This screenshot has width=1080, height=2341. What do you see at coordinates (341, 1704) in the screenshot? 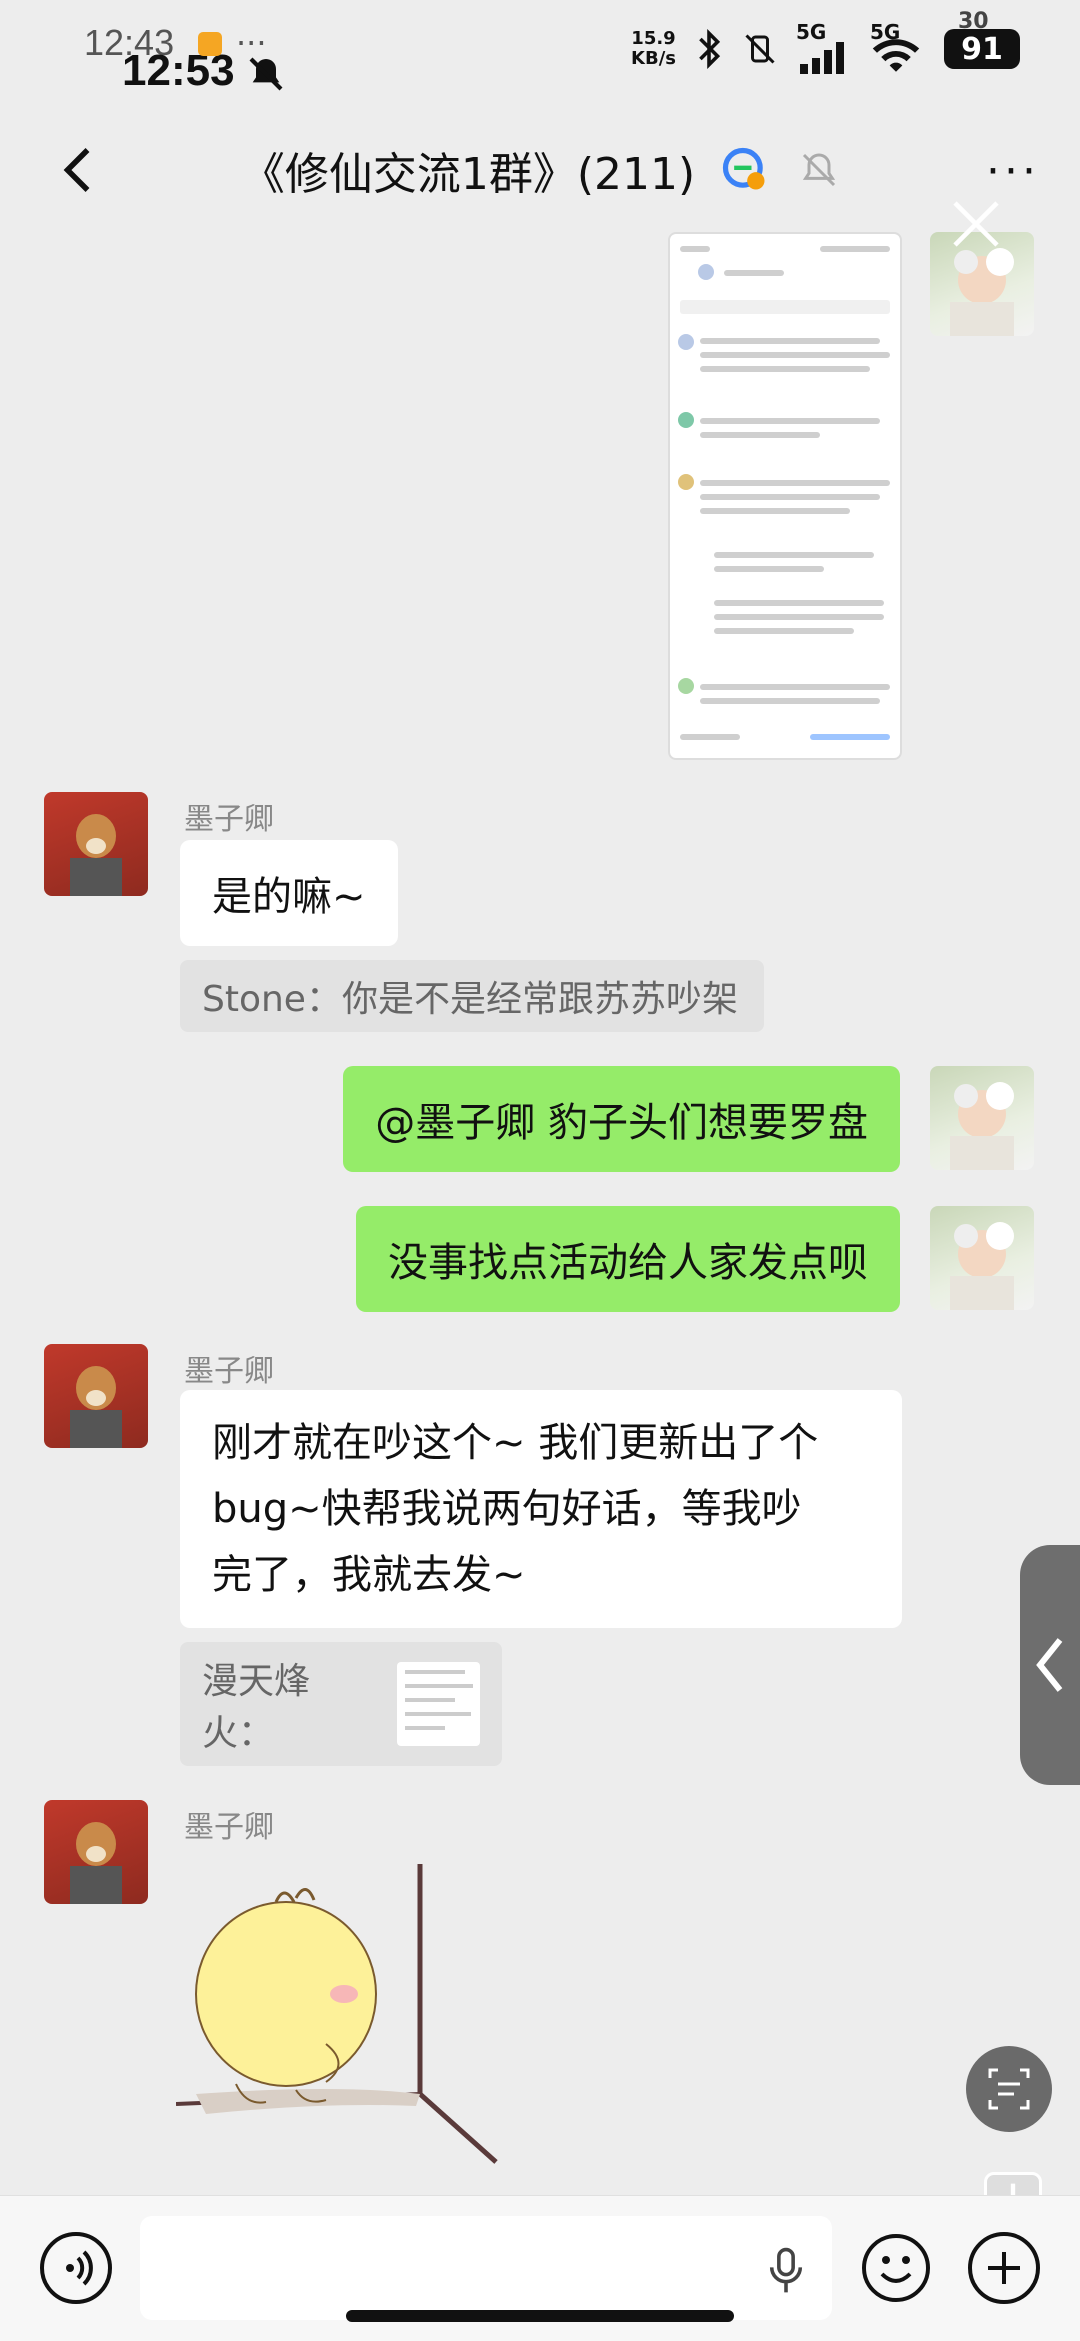
I see `quoted-message: 漫天烽火：` at bounding box center [341, 1704].